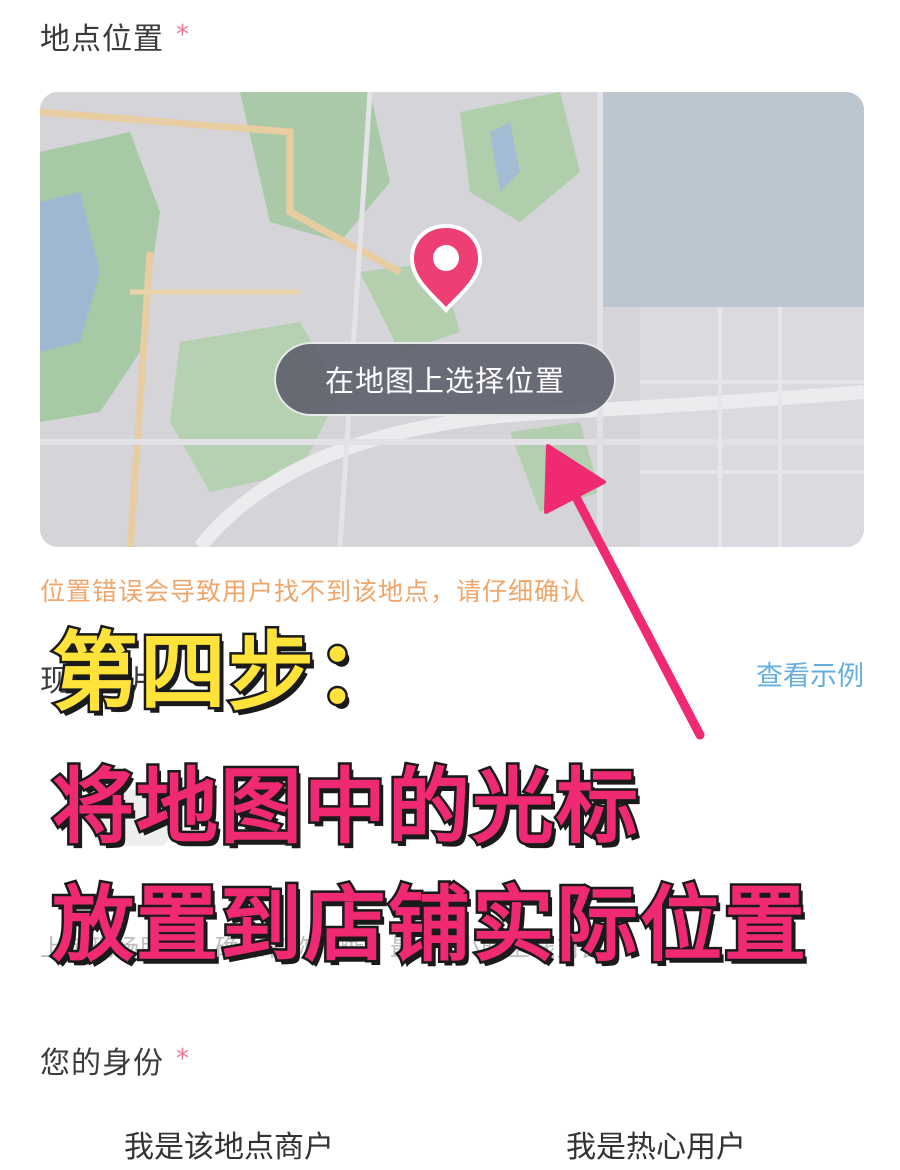 This screenshot has height=1170, width=900. I want to click on identity-label: 您的身份 *, so click(115, 1060).